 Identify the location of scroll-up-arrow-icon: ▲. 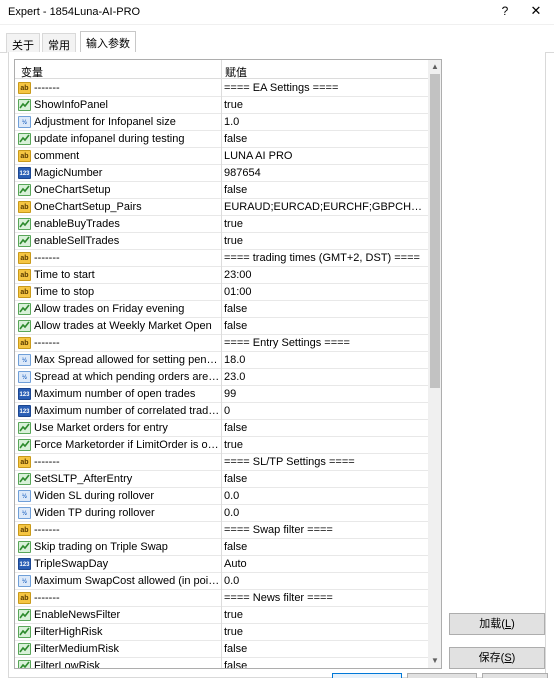
(434, 67).